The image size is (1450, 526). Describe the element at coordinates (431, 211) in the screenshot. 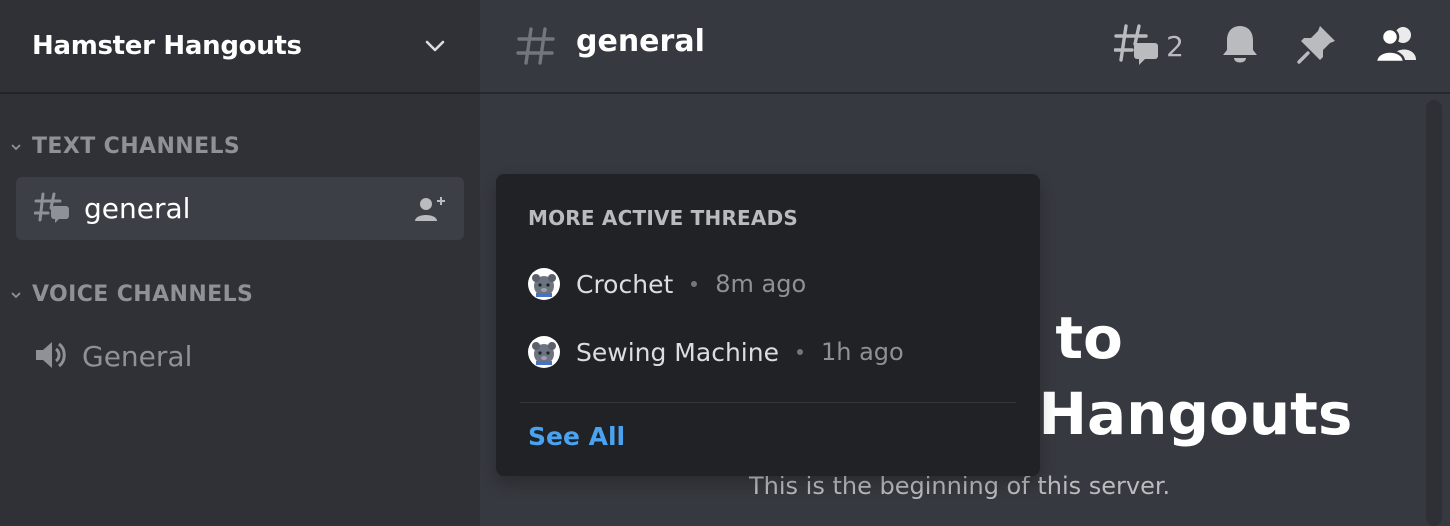

I see `add-member-icon` at that location.